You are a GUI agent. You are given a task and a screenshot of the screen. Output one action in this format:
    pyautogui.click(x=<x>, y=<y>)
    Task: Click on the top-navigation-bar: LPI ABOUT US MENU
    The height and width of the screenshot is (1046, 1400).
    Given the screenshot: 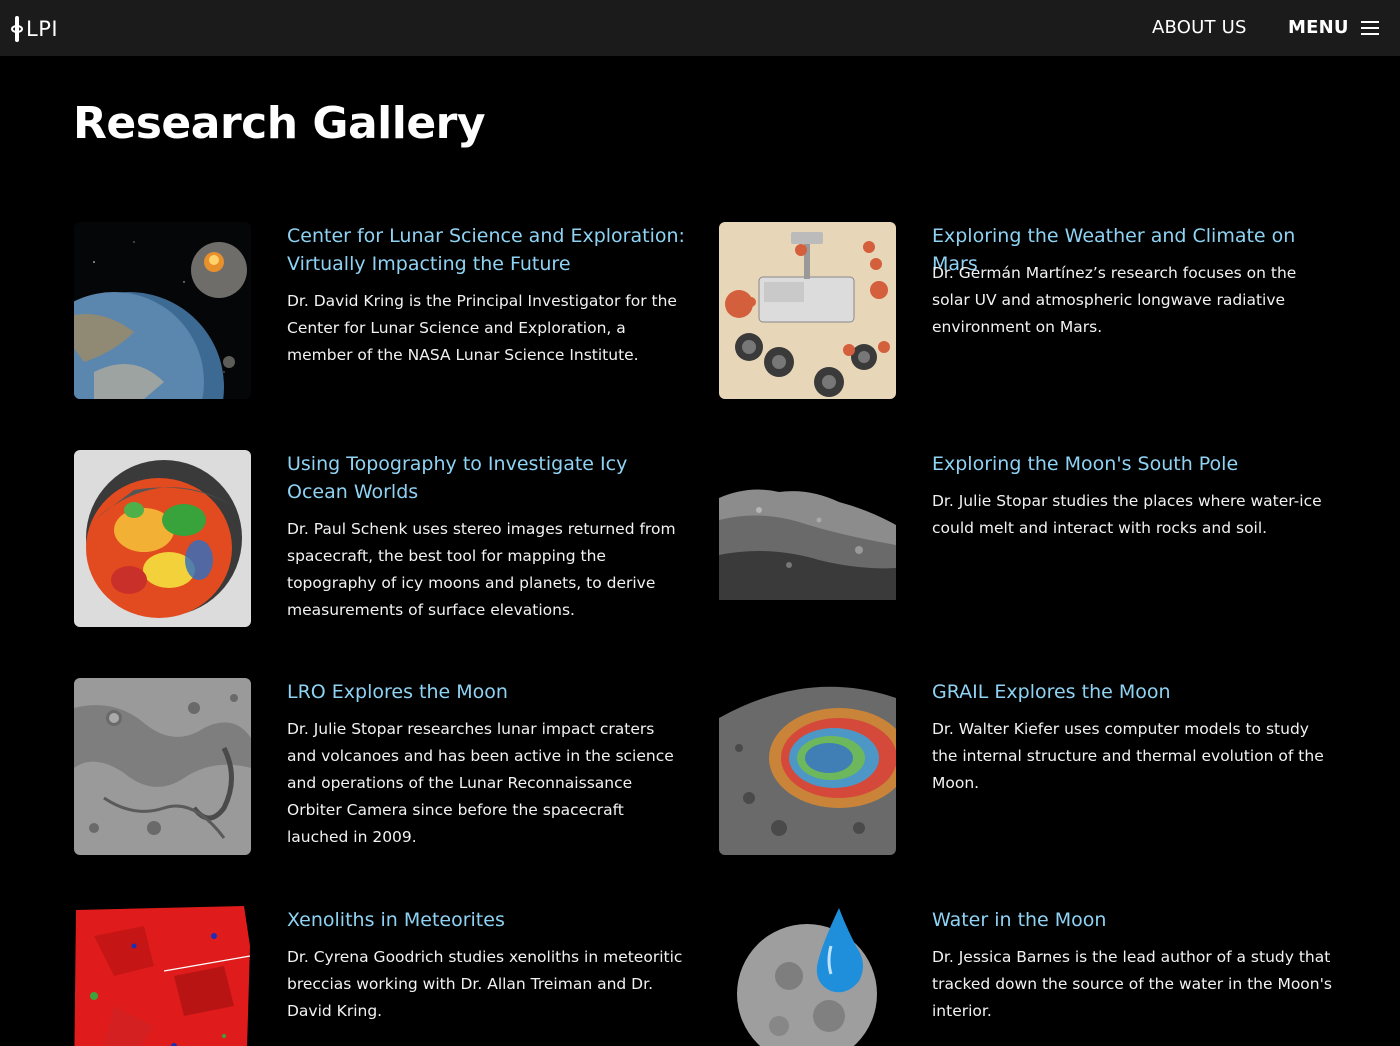 What is the action you would take?
    pyautogui.click(x=700, y=28)
    